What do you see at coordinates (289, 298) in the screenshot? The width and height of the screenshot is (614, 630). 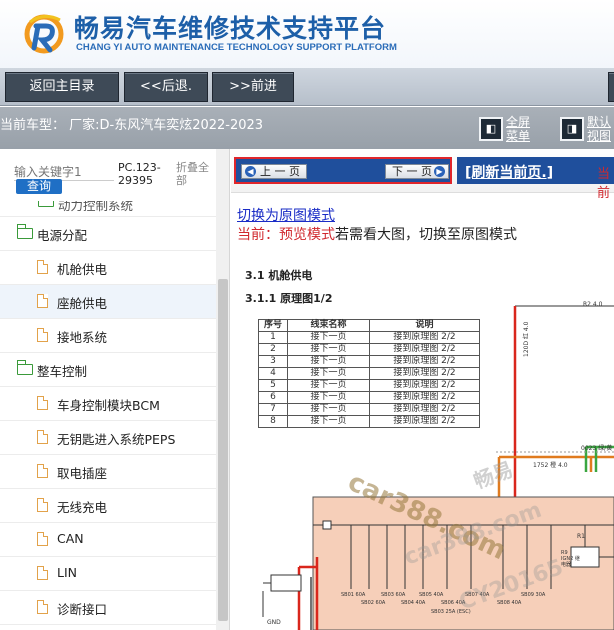 I see `diagram-subtitle: 3.1.1 原理图1/2` at bounding box center [289, 298].